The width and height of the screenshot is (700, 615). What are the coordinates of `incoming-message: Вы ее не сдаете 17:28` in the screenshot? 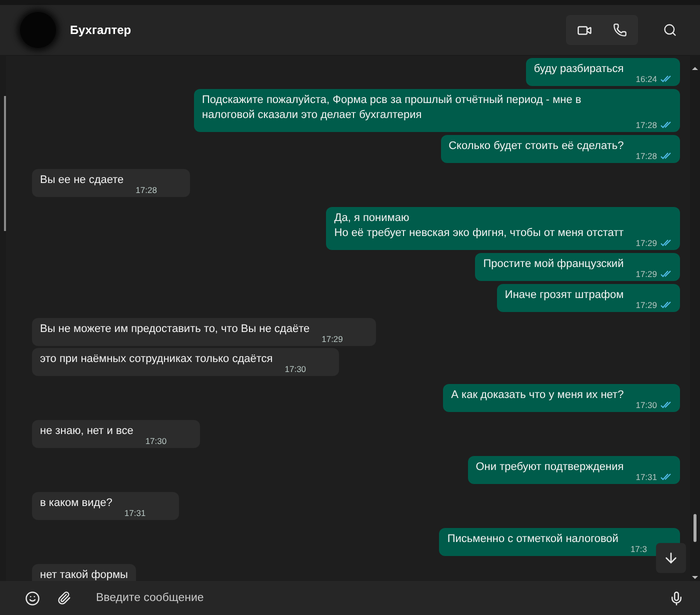 It's located at (111, 183).